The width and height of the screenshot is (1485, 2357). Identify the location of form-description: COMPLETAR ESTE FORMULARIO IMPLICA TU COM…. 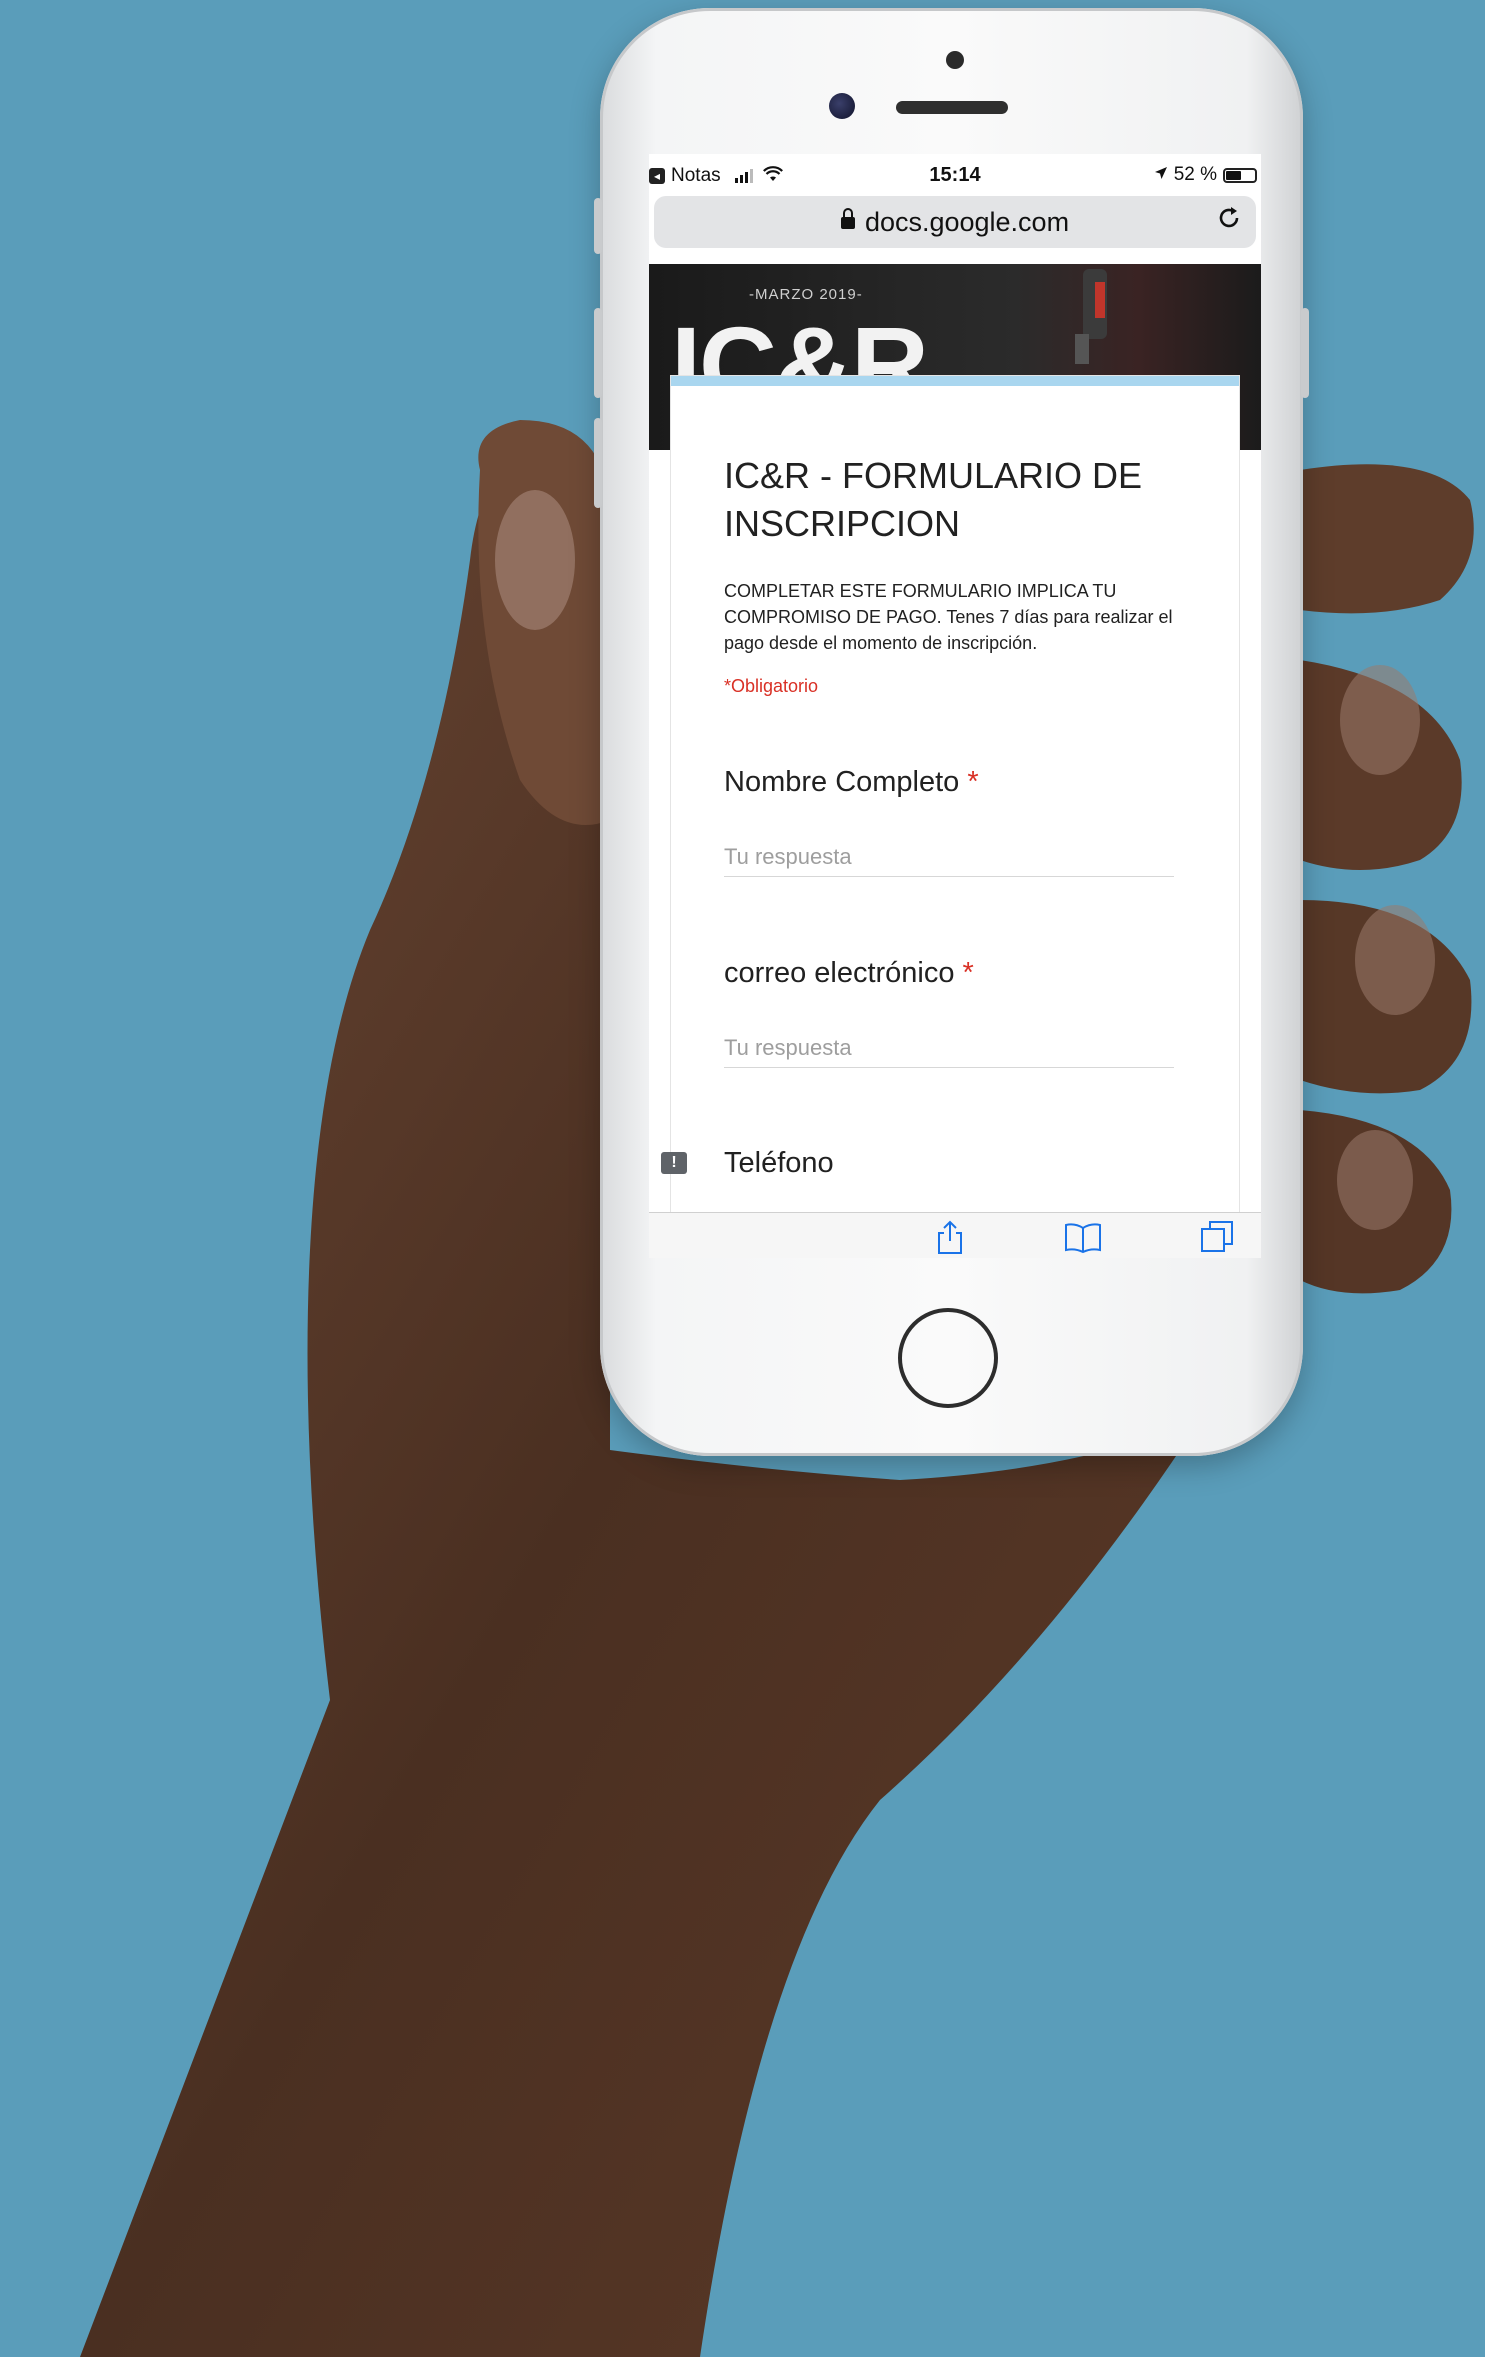
(948, 617).